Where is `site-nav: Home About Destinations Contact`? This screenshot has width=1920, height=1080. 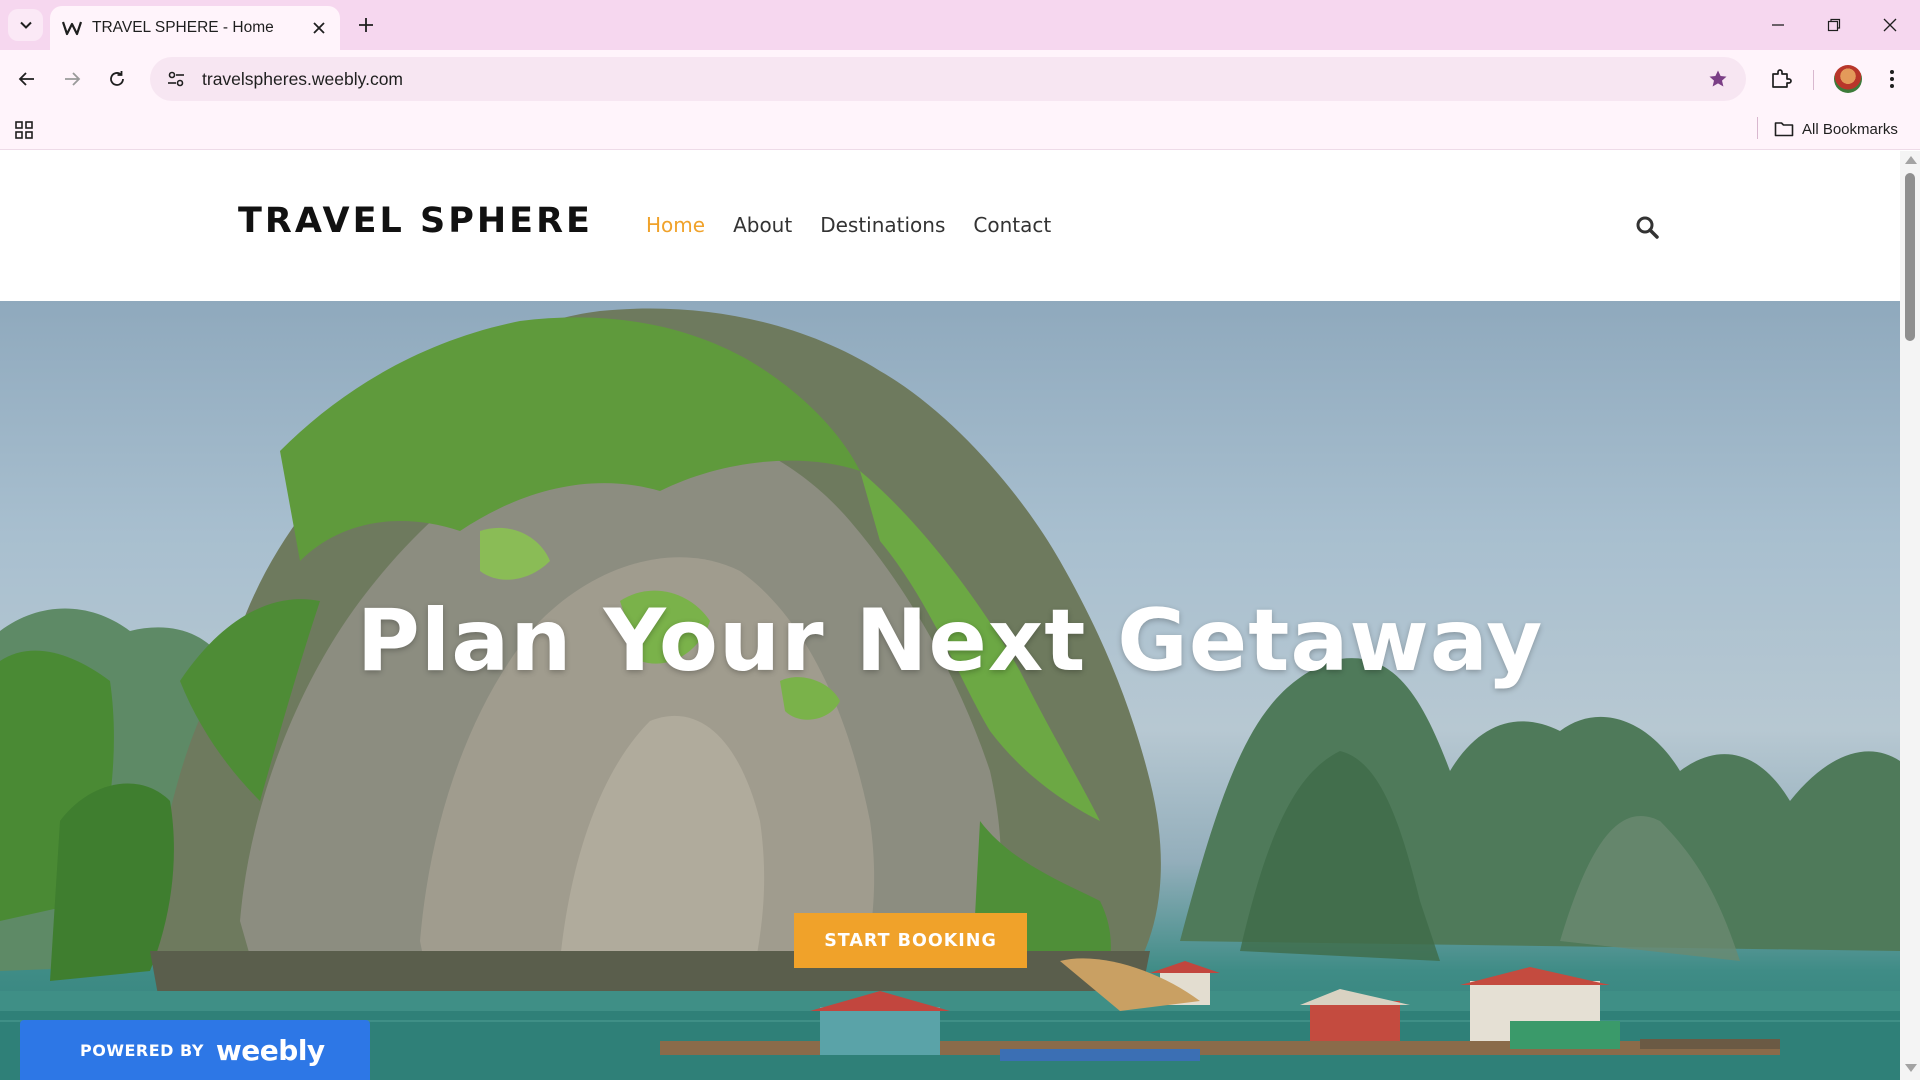
site-nav: Home About Destinations Contact is located at coordinates (848, 225).